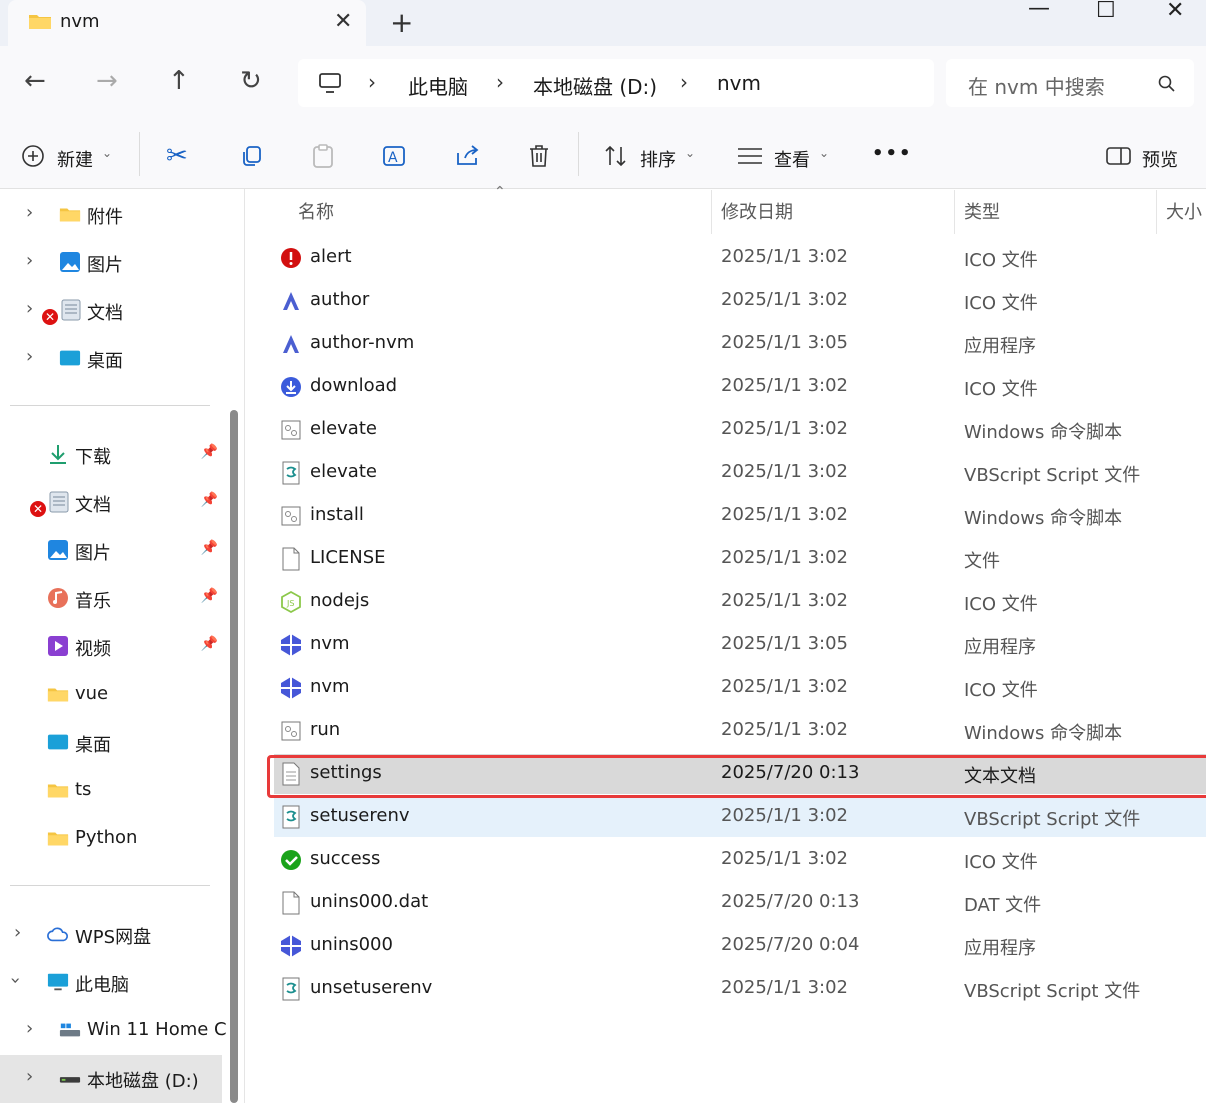 This screenshot has height=1103, width=1206. Describe the element at coordinates (93, 457) in the screenshot. I see `sidebar-item-label: 下载` at that location.